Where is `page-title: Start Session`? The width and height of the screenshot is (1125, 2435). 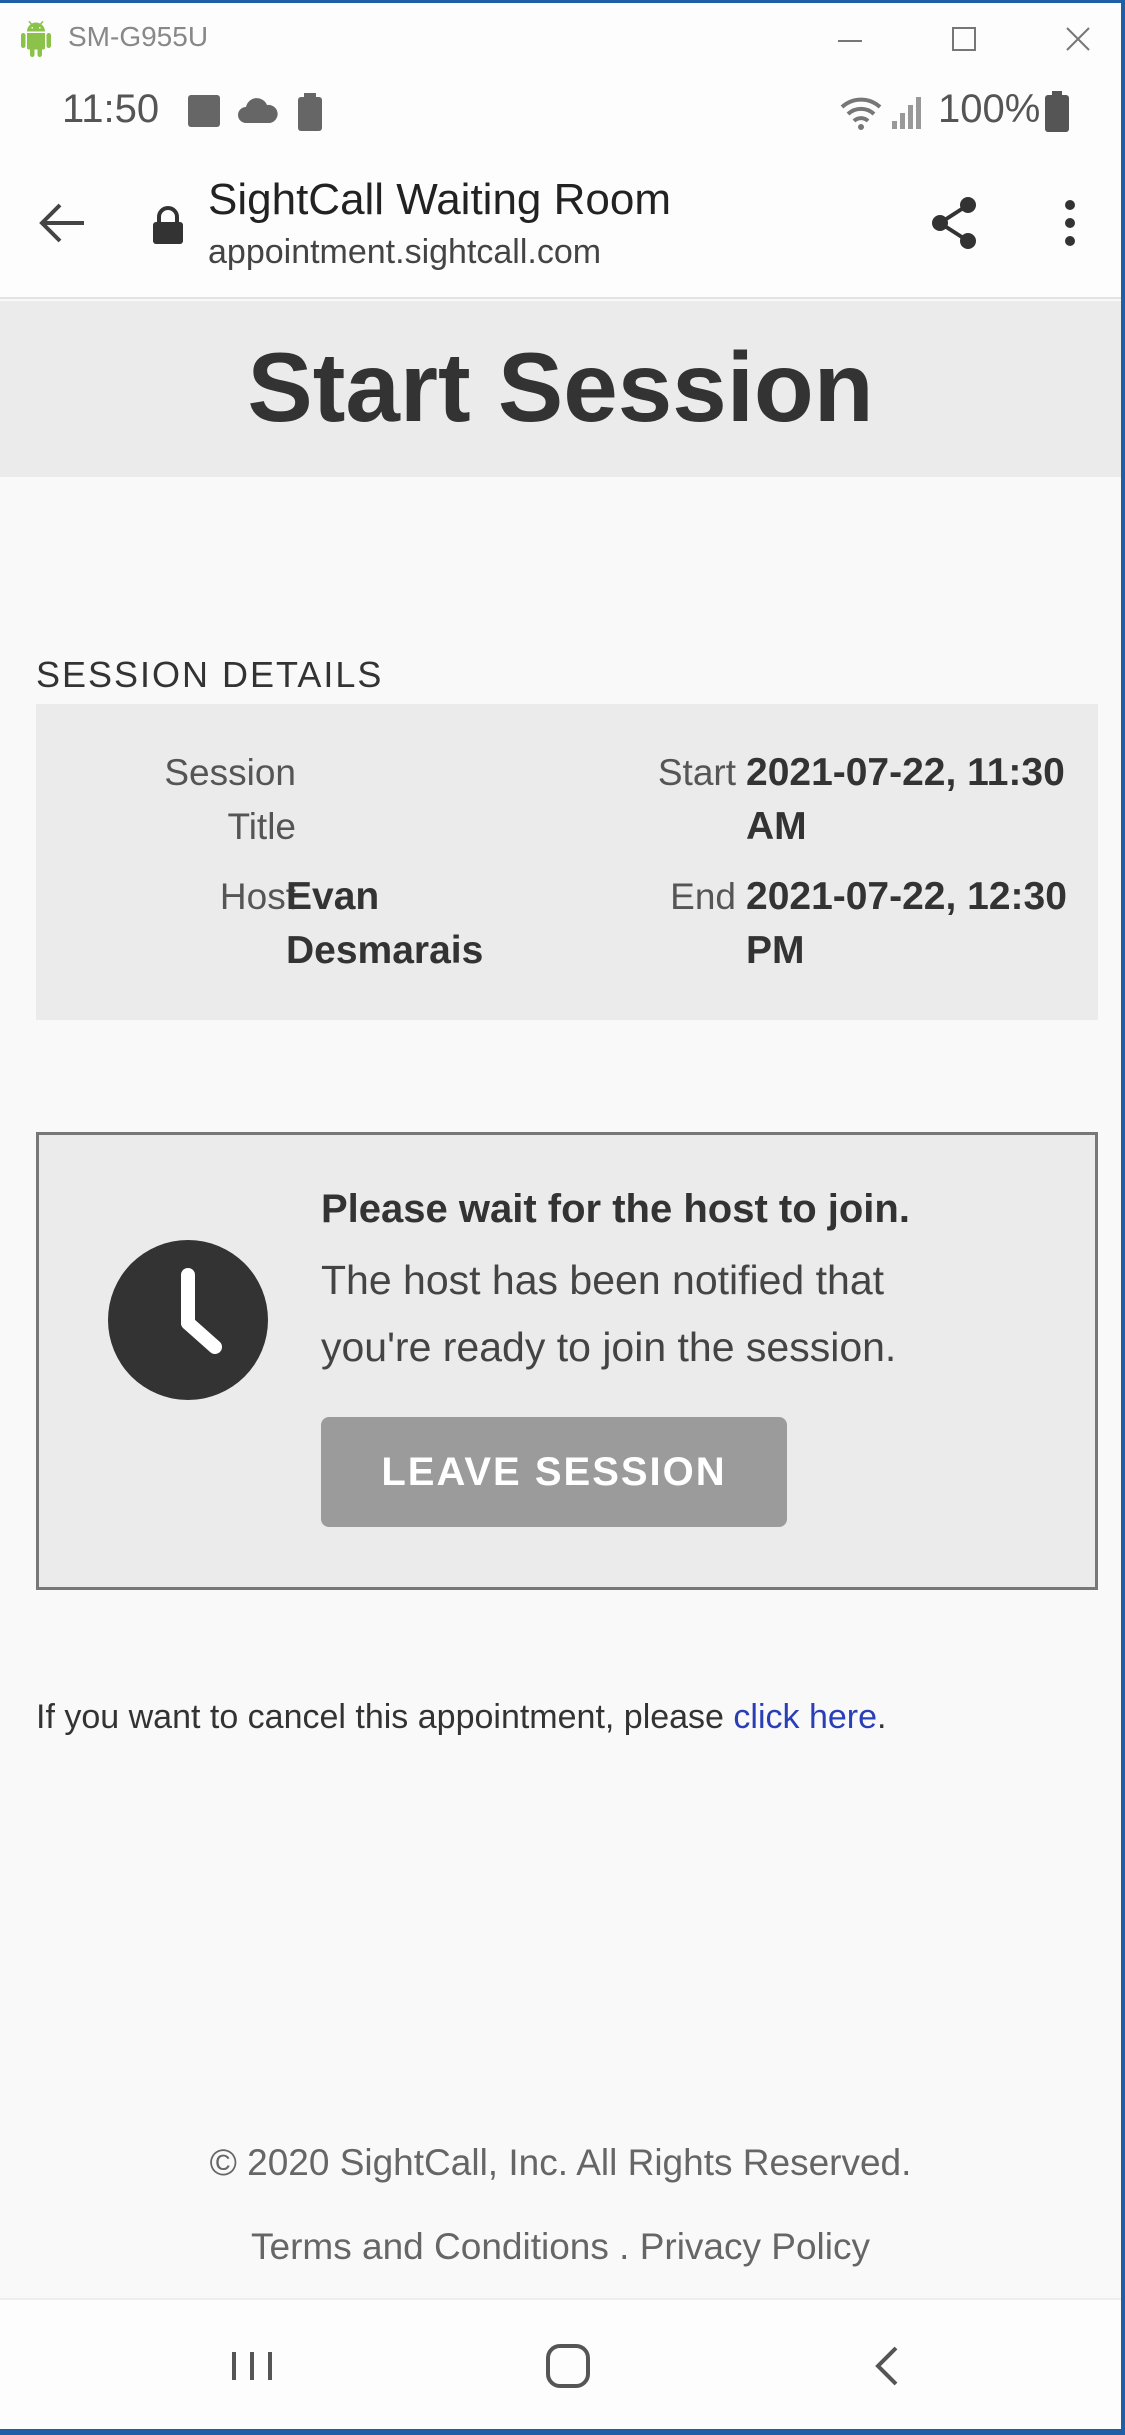
page-title: Start Session is located at coordinates (560, 387).